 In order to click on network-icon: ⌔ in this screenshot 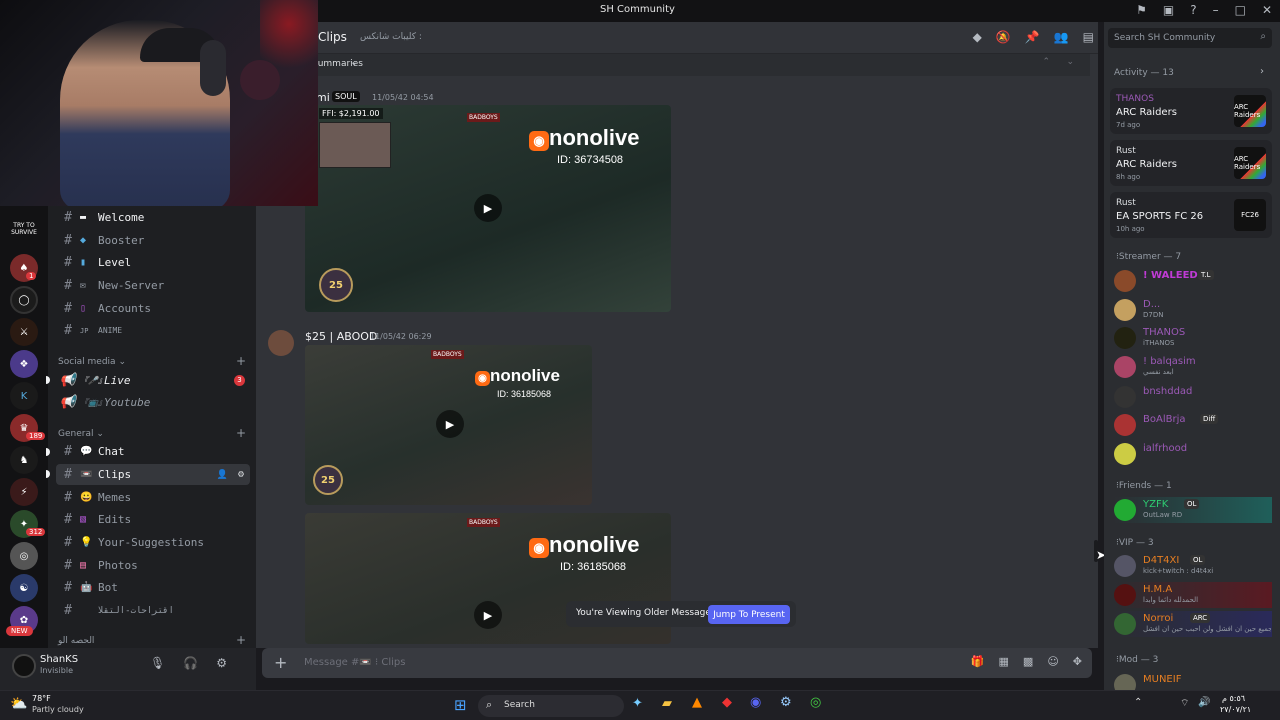, I will do `click(1184, 703)`.